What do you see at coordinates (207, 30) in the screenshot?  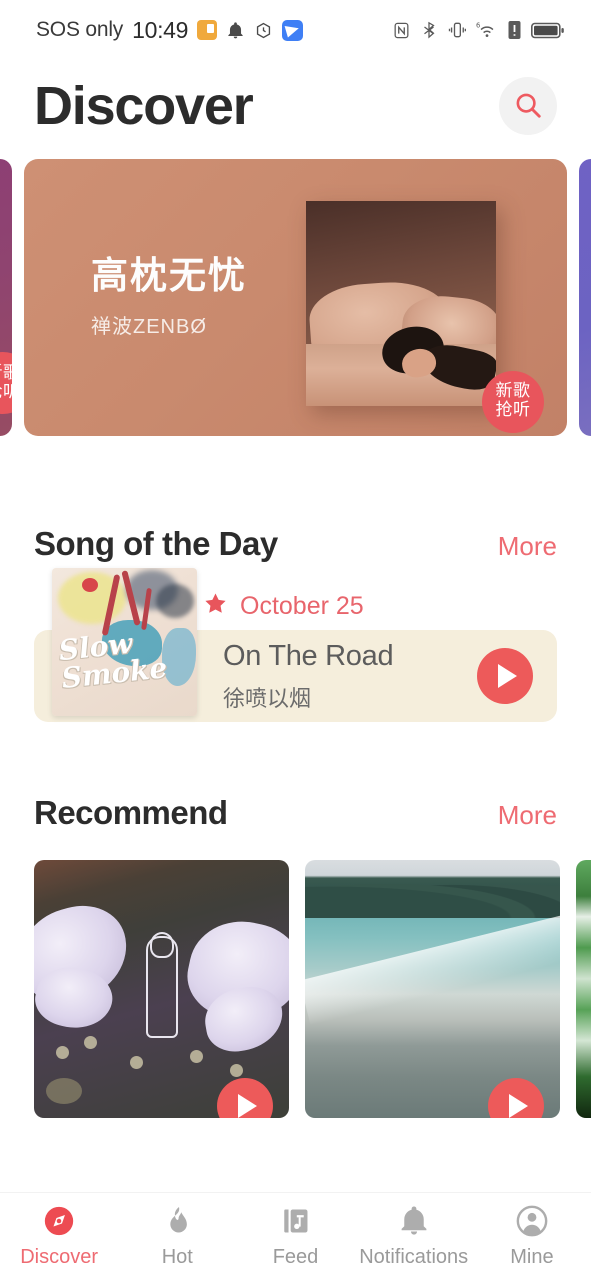 I see `calendar-icon` at bounding box center [207, 30].